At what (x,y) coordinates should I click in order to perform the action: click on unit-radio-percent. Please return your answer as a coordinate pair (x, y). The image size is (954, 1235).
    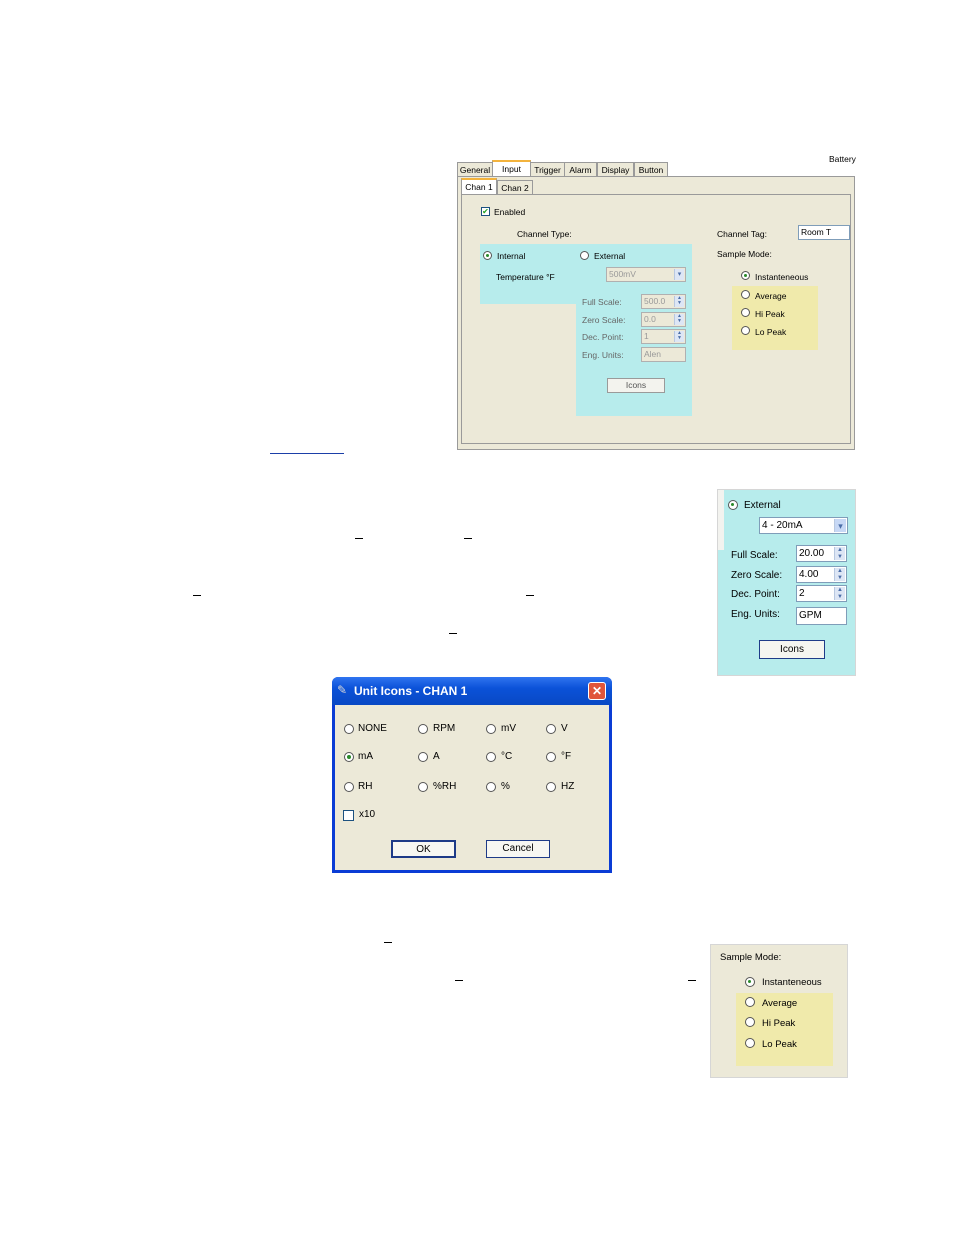
    Looking at the image, I should click on (491, 787).